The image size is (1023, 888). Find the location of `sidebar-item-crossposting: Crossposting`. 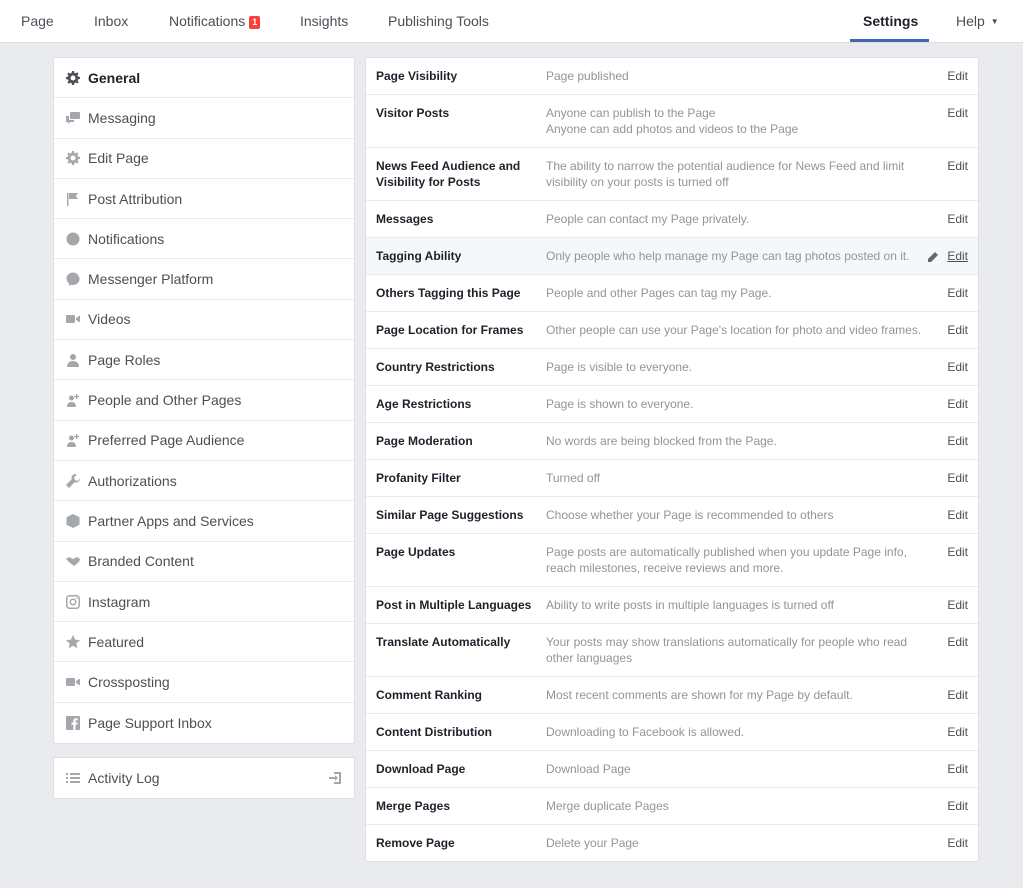

sidebar-item-crossposting: Crossposting is located at coordinates (204, 682).